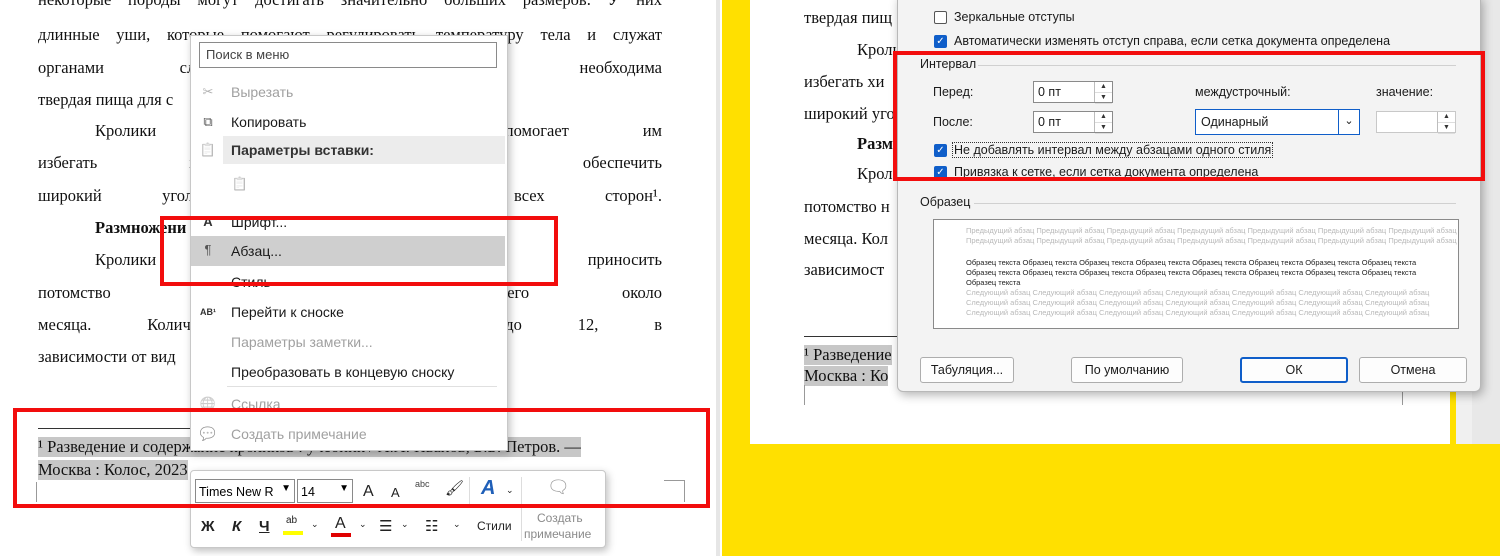 The image size is (1500, 556). Describe the element at coordinates (248, 54) in the screenshot. I see `menu-search-placeholder: Поиск в меню` at that location.